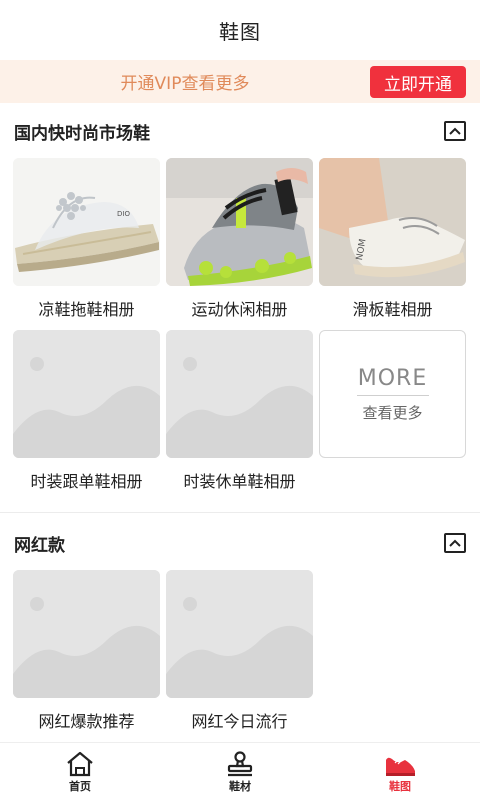 The height and width of the screenshot is (800, 480). I want to click on album-tile-sports: 运动休闲相册, so click(239, 238).